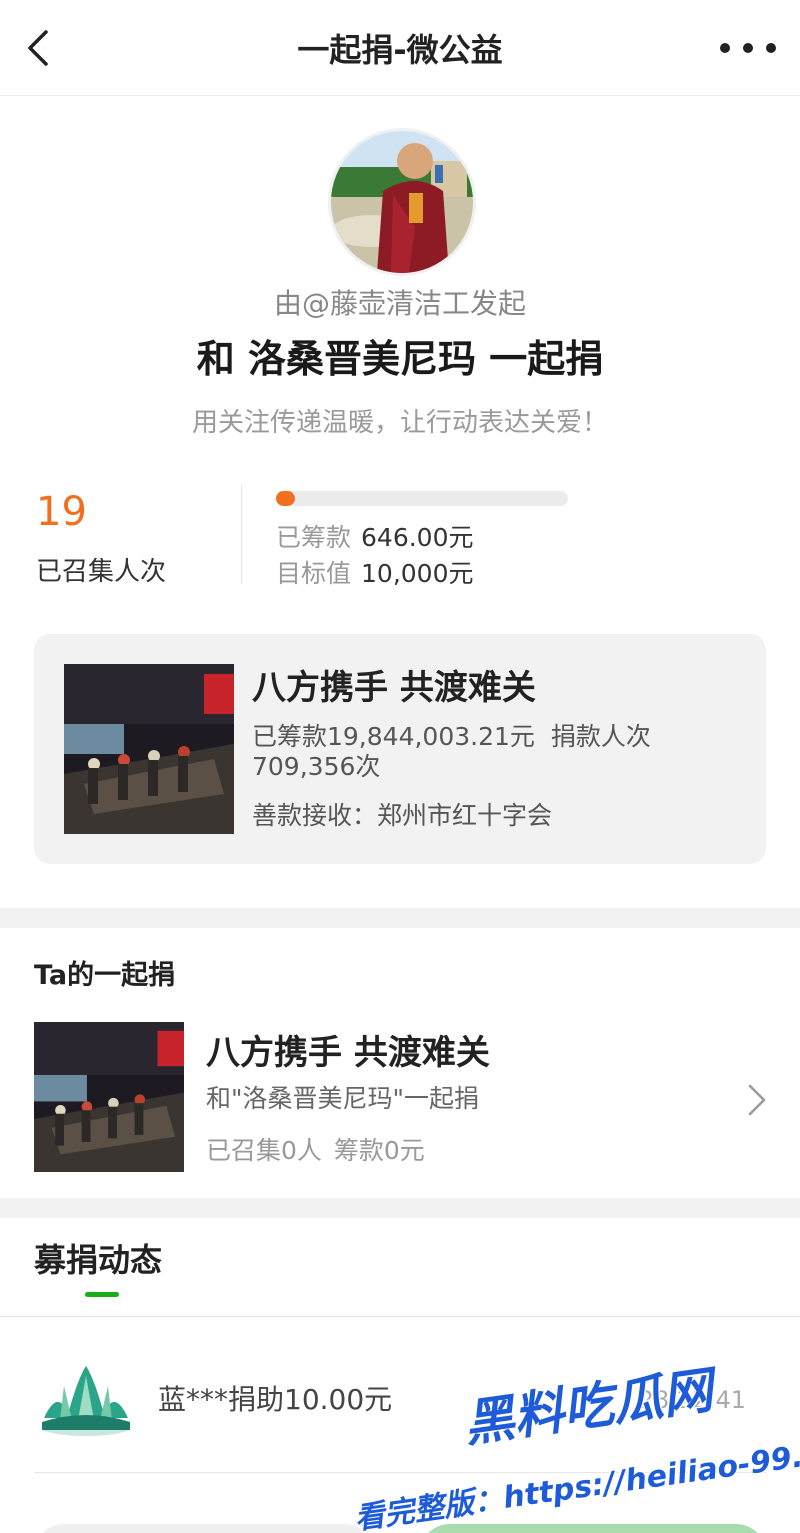  What do you see at coordinates (400, 918) in the screenshot?
I see `section-divider` at bounding box center [400, 918].